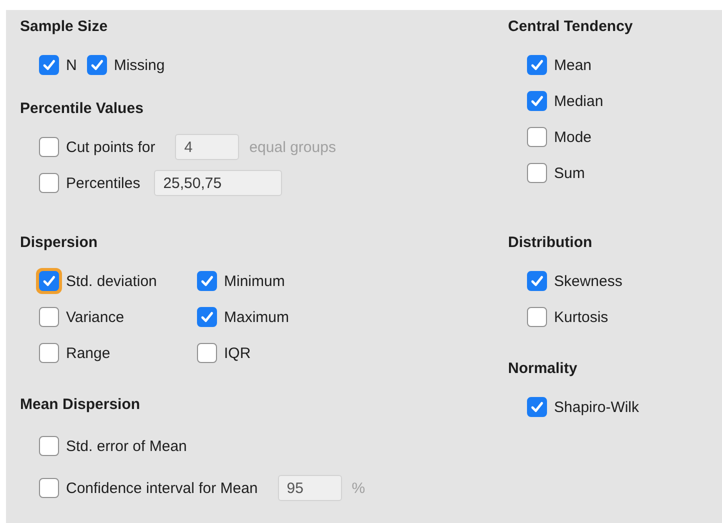 This screenshot has height=523, width=722. I want to click on checkbox-label: Range, so click(88, 353).